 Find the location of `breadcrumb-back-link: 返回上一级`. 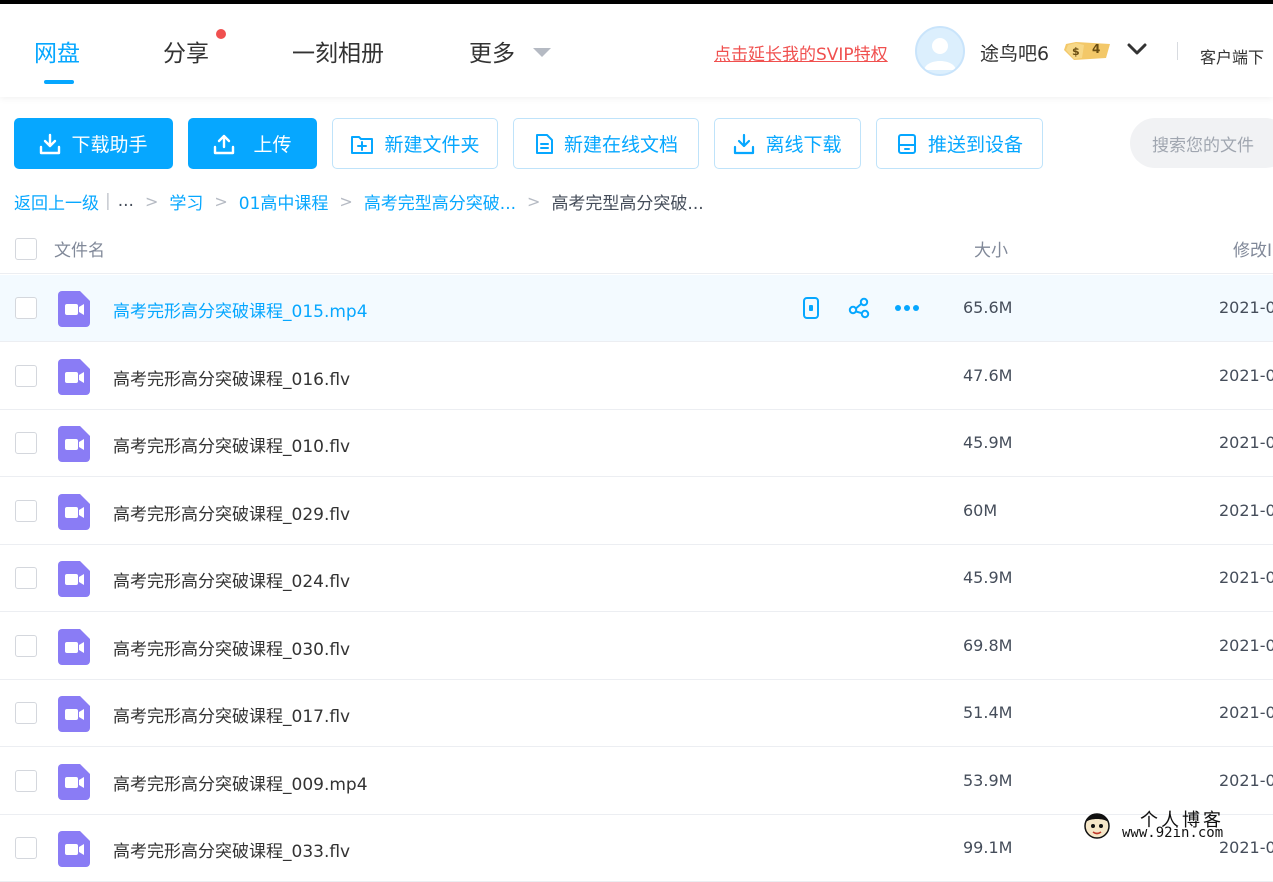

breadcrumb-back-link: 返回上一级 is located at coordinates (56, 201).